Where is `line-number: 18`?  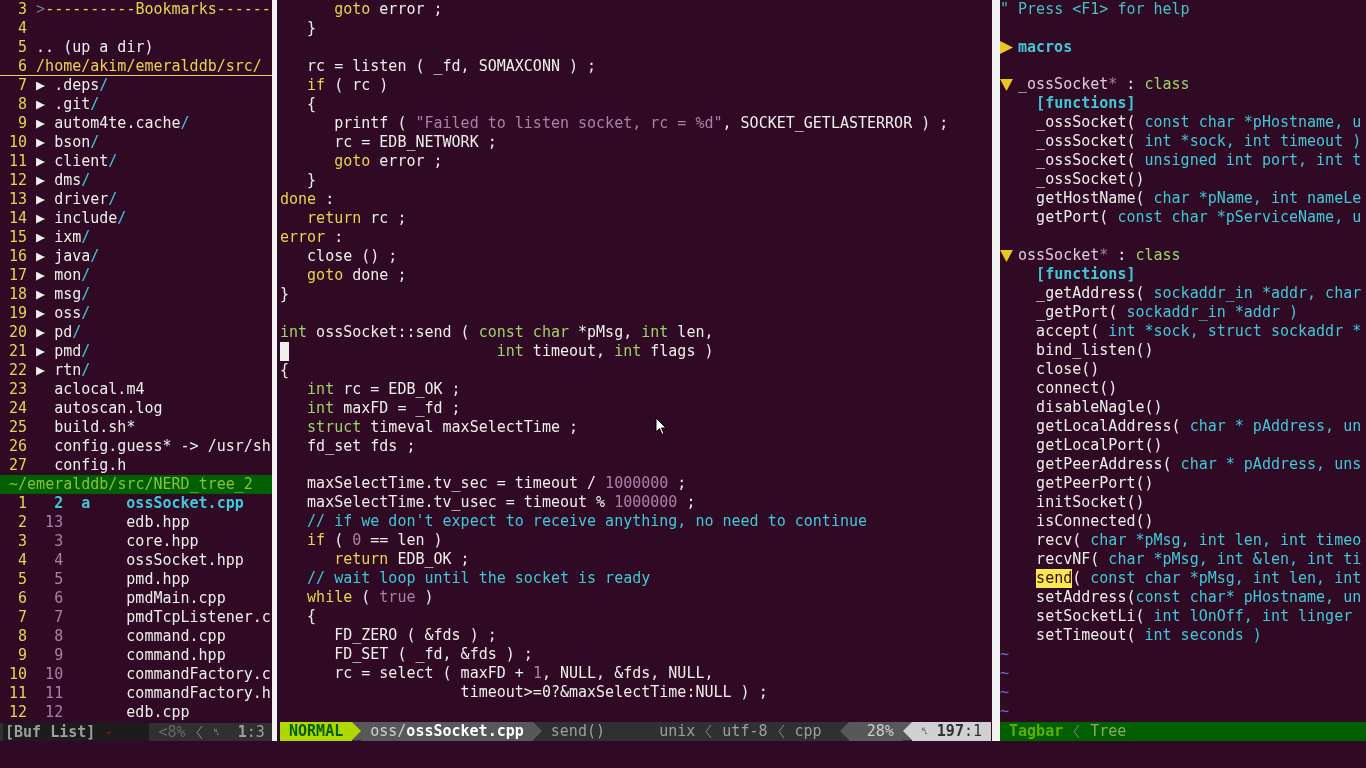
line-number: 18 is located at coordinates (18, 294).